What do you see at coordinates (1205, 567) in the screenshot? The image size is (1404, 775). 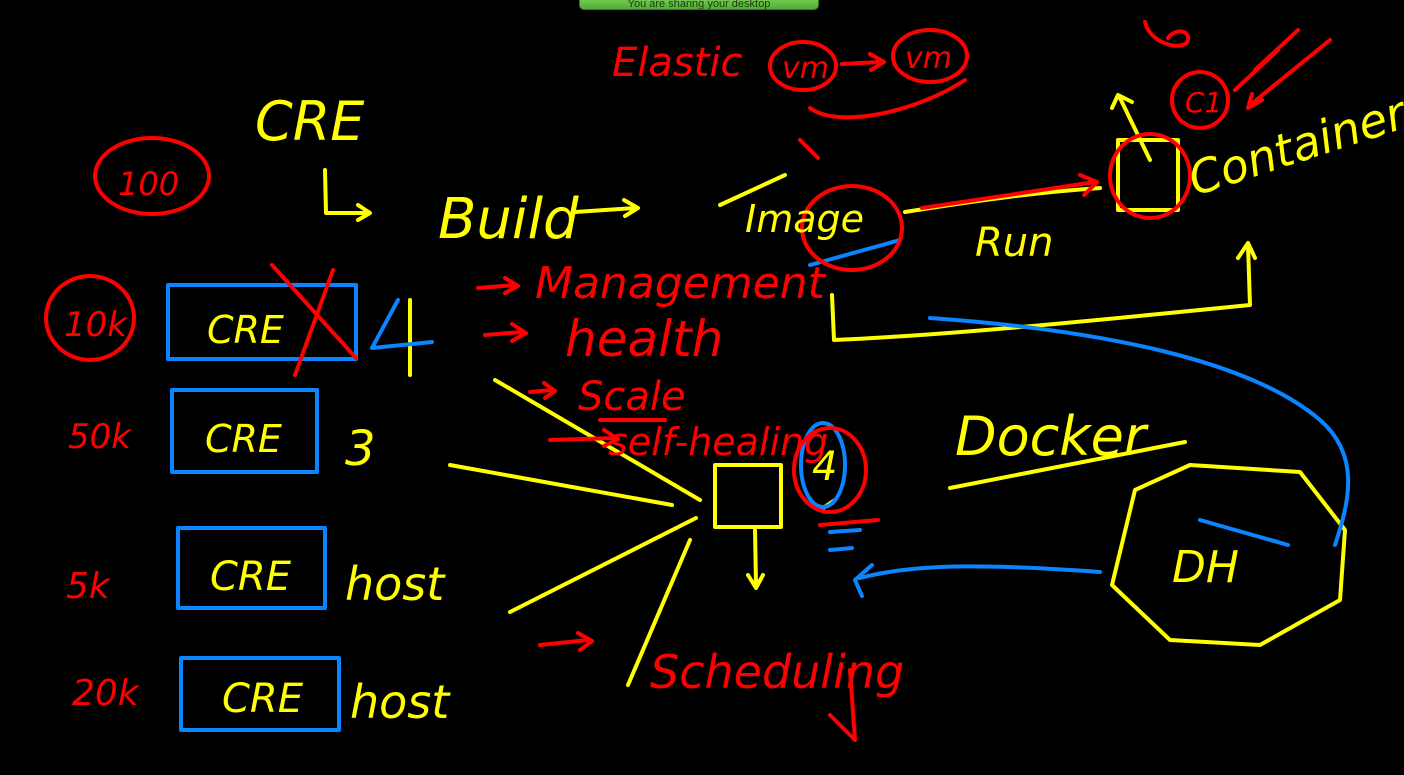 I see `dh-label: DH` at bounding box center [1205, 567].